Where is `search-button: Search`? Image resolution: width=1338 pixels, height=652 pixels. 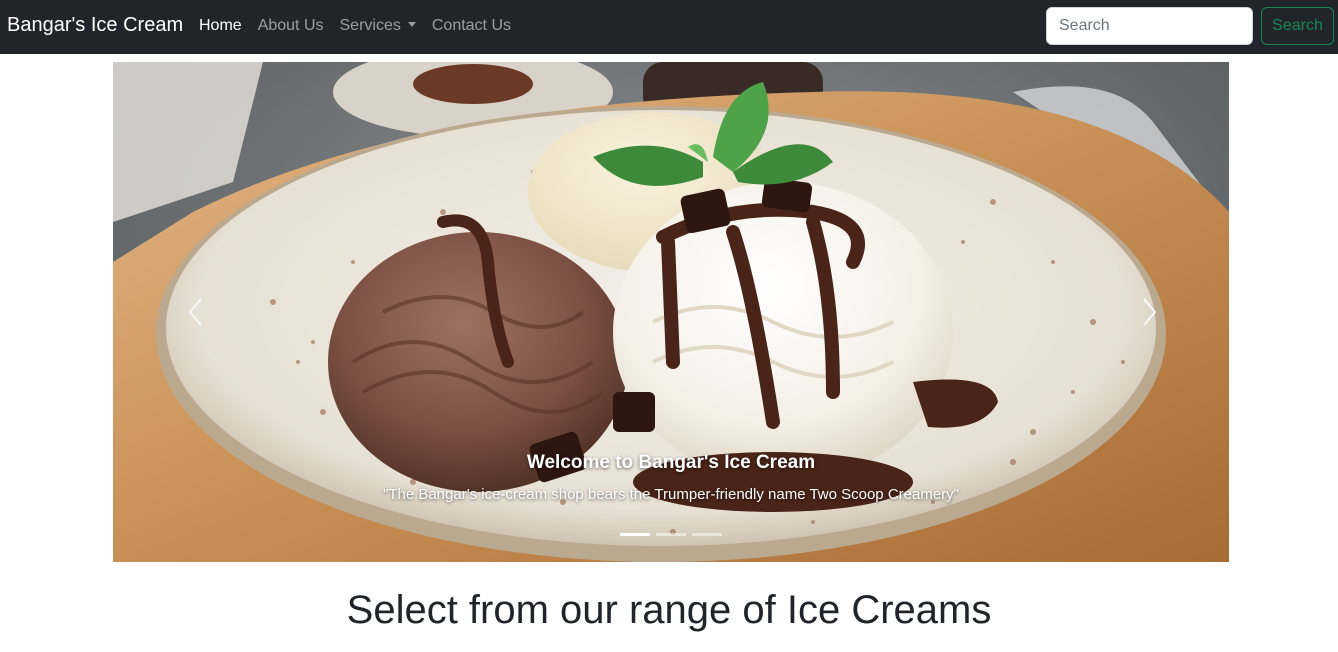
search-button: Search is located at coordinates (1297, 26).